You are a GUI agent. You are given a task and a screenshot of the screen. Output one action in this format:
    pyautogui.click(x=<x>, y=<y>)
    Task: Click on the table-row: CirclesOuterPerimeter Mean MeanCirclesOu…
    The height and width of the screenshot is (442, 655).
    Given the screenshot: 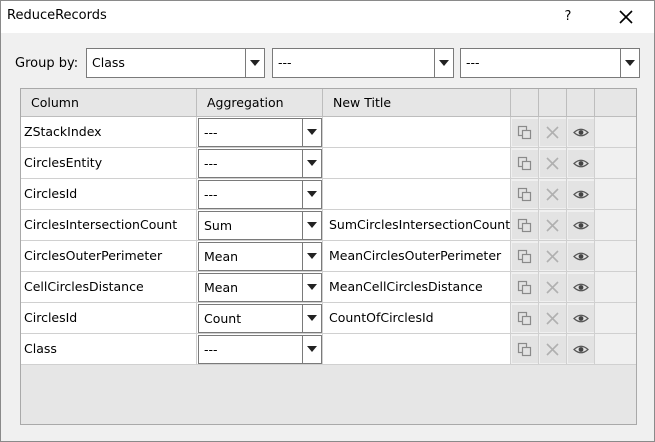 What is the action you would take?
    pyautogui.click(x=328, y=256)
    